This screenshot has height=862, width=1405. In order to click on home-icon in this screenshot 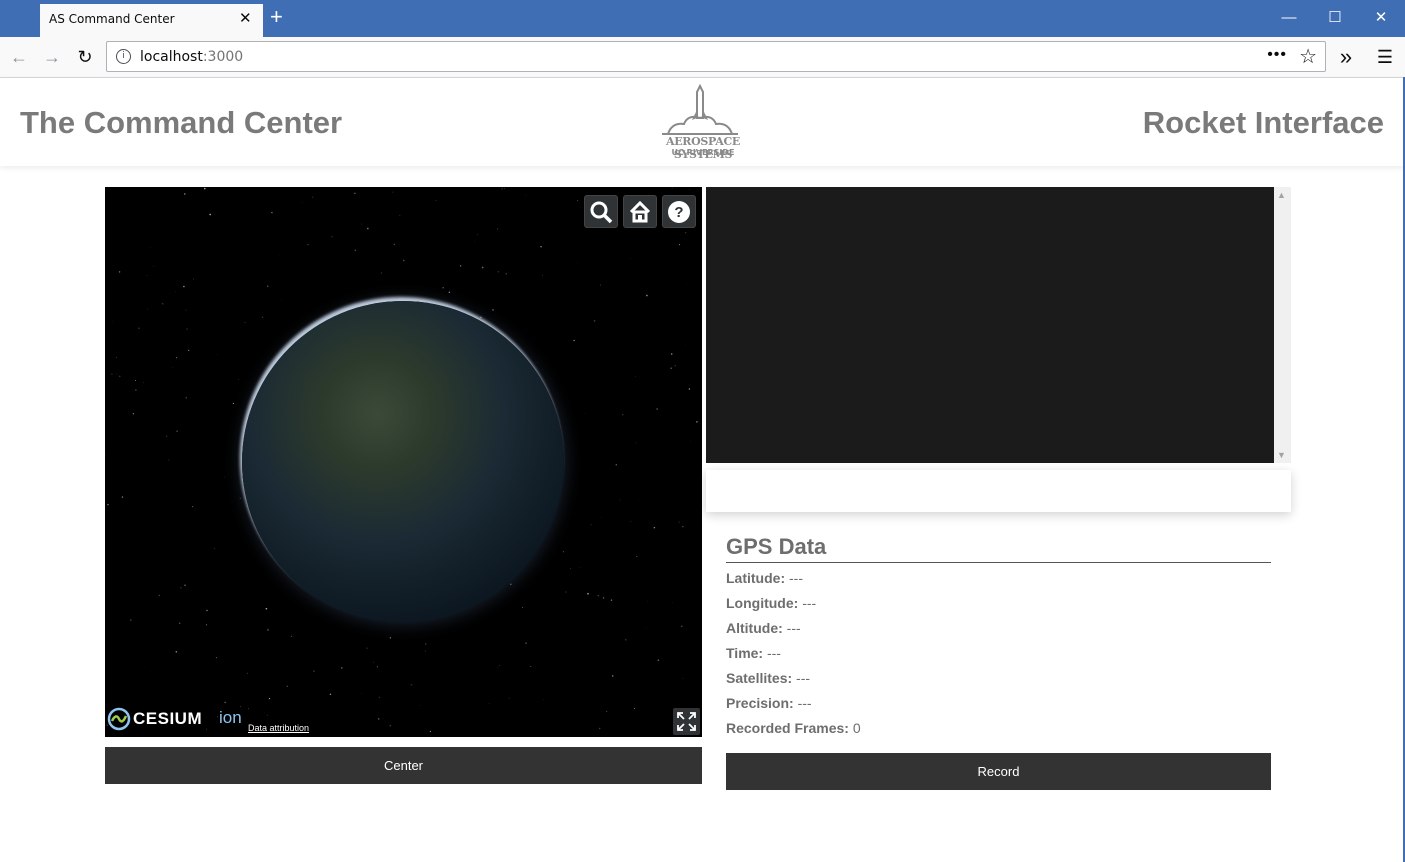, I will do `click(640, 211)`.